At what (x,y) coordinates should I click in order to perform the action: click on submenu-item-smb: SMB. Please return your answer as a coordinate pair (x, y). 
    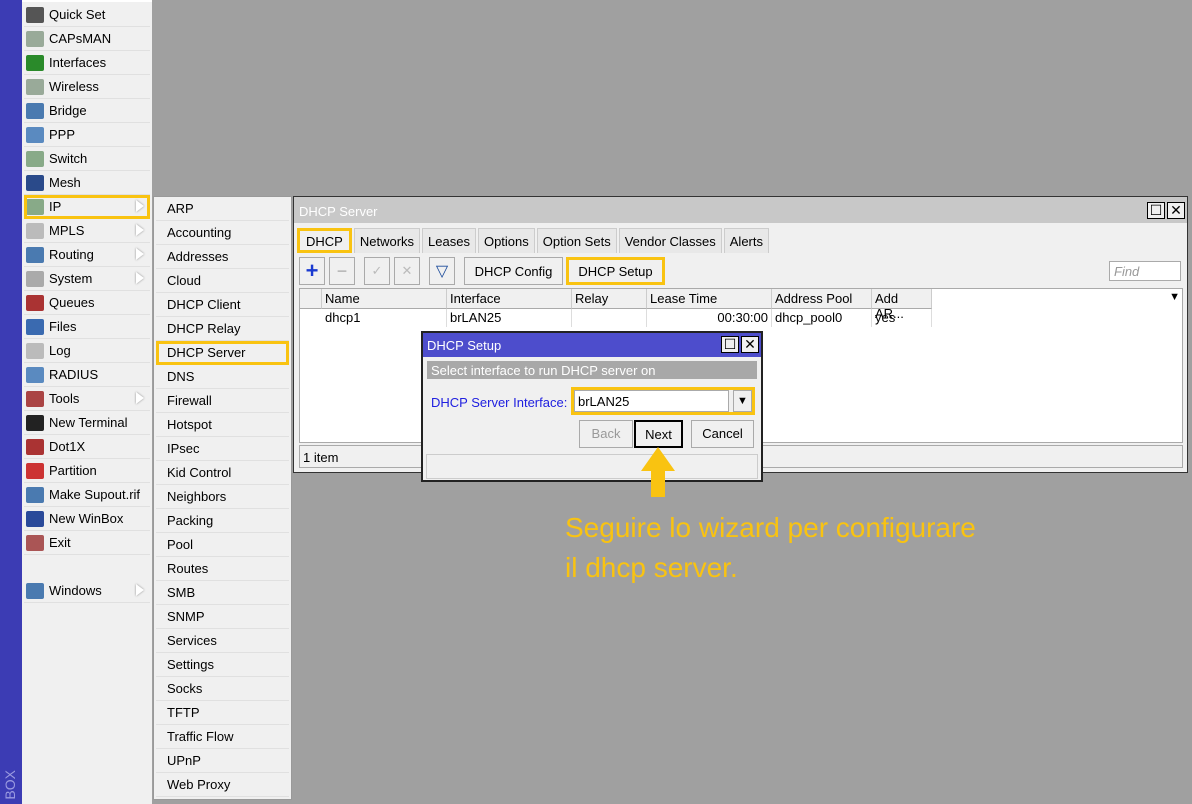
    Looking at the image, I should click on (222, 593).